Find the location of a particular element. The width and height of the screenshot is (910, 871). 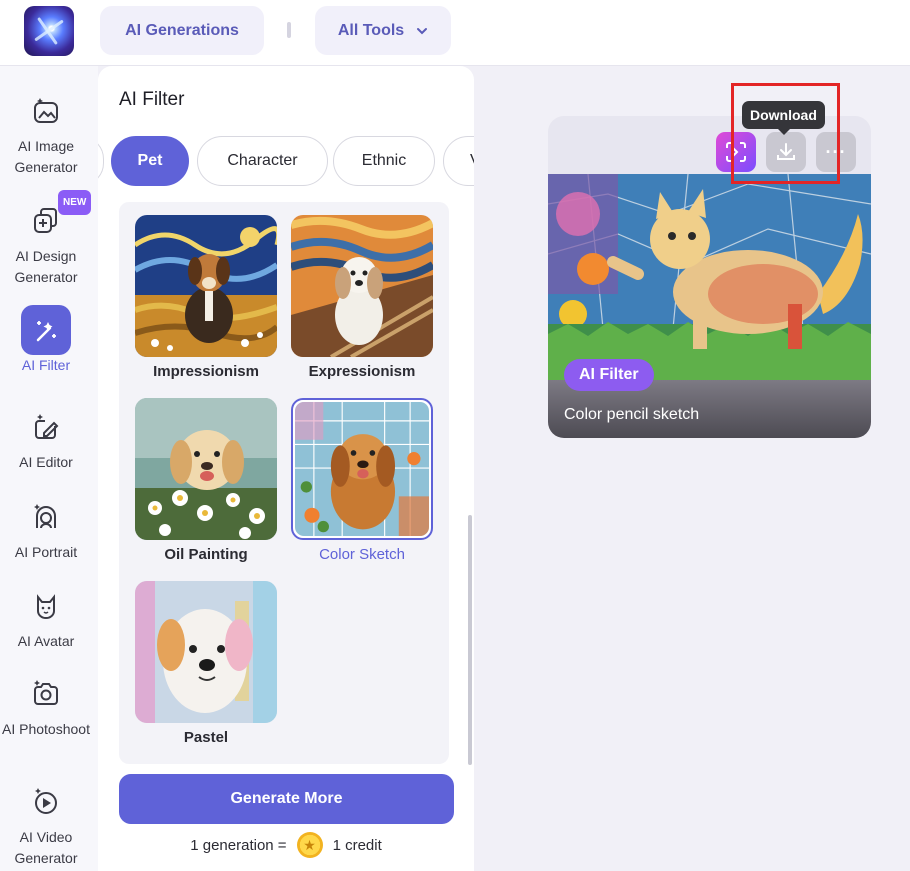

sidebar-label: AI Image Generator is located at coordinates (46, 156).